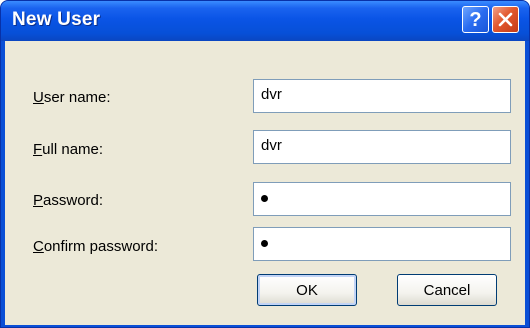 Image resolution: width=530 pixels, height=328 pixels. What do you see at coordinates (271, 145) in the screenshot?
I see `full-name-value: dvr` at bounding box center [271, 145].